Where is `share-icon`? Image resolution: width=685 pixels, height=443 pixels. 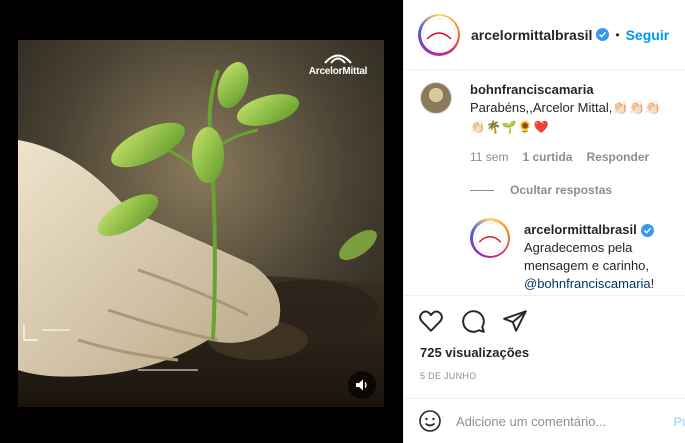 share-icon is located at coordinates (515, 321).